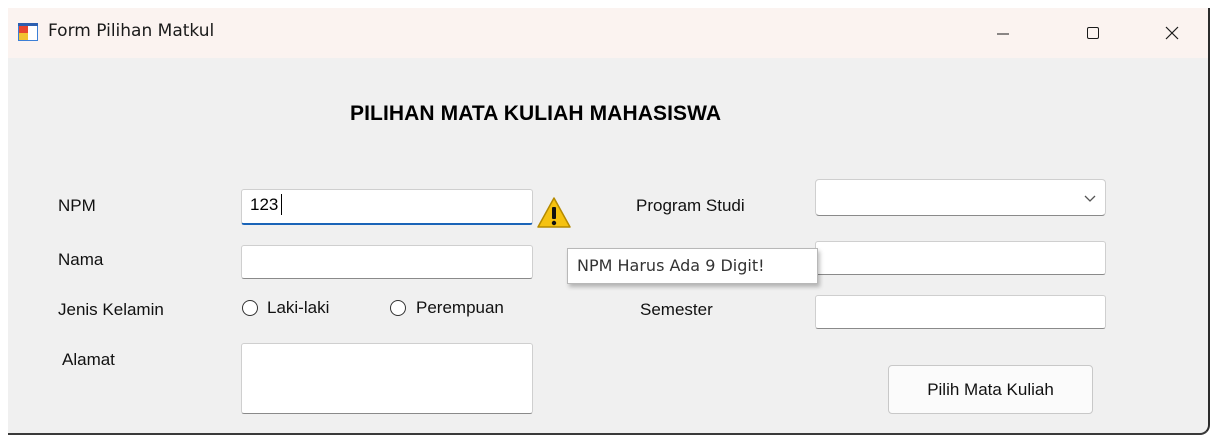 The height and width of the screenshot is (439, 1219). I want to click on maximize-icon, so click(1093, 33).